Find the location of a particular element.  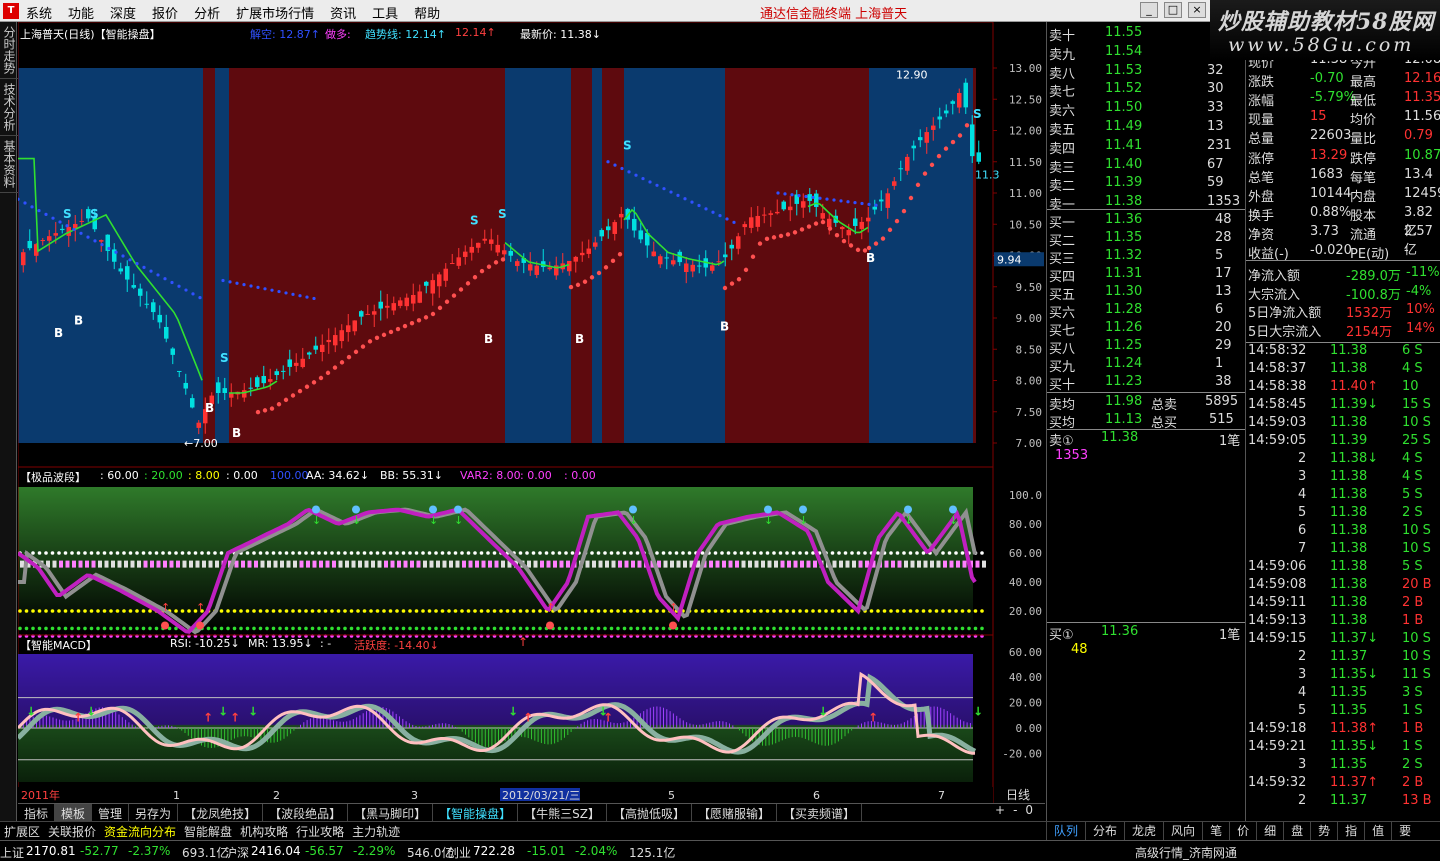

right-tab-6: 细 is located at coordinates (1269, 830).